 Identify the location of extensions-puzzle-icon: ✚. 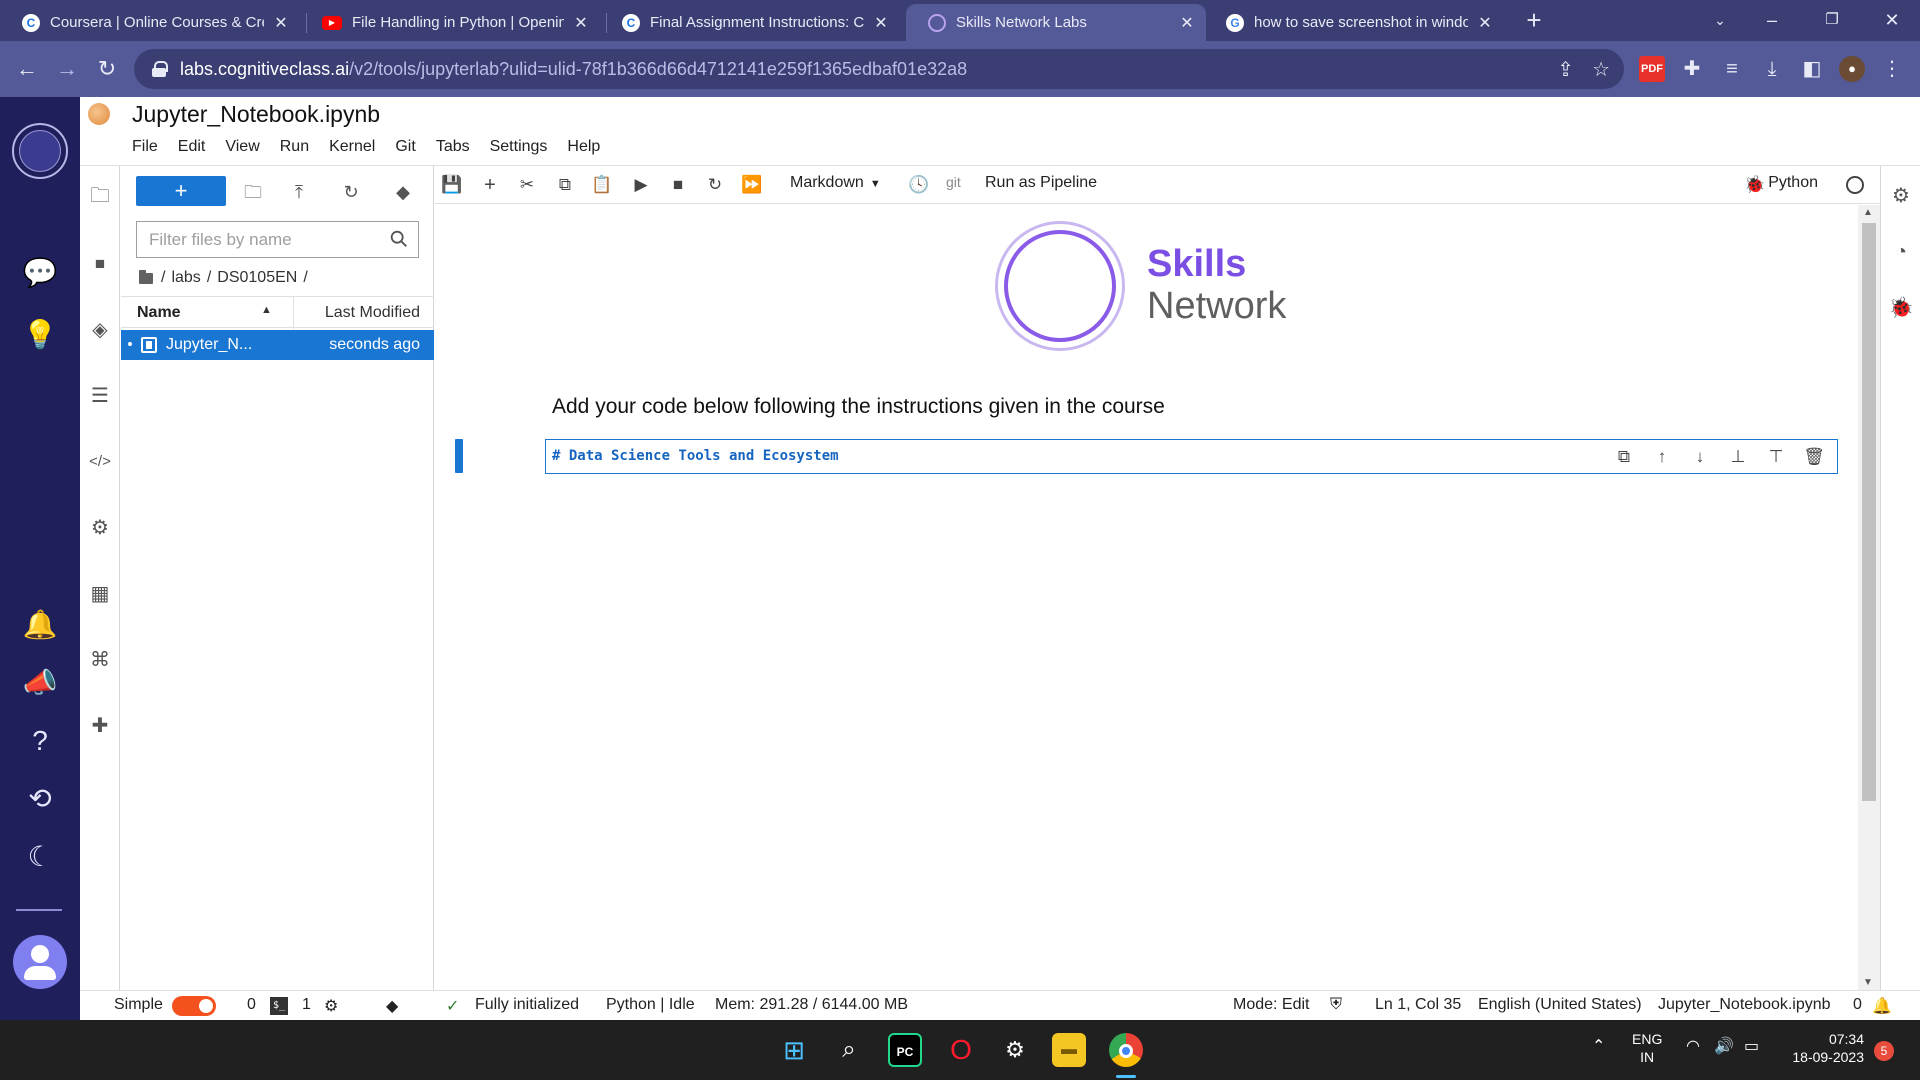
(1692, 69).